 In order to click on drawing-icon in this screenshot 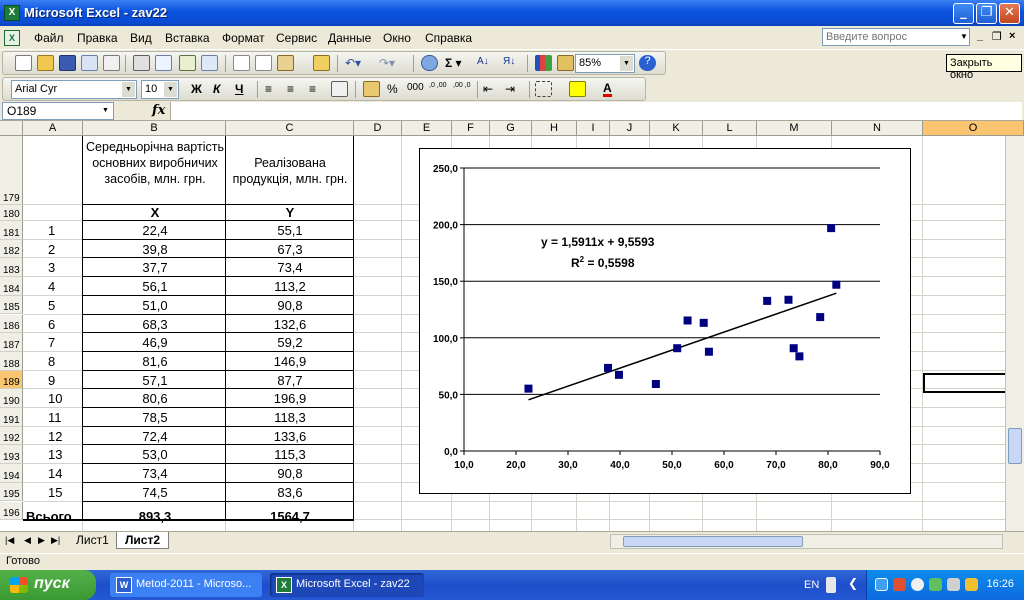, I will do `click(565, 63)`.